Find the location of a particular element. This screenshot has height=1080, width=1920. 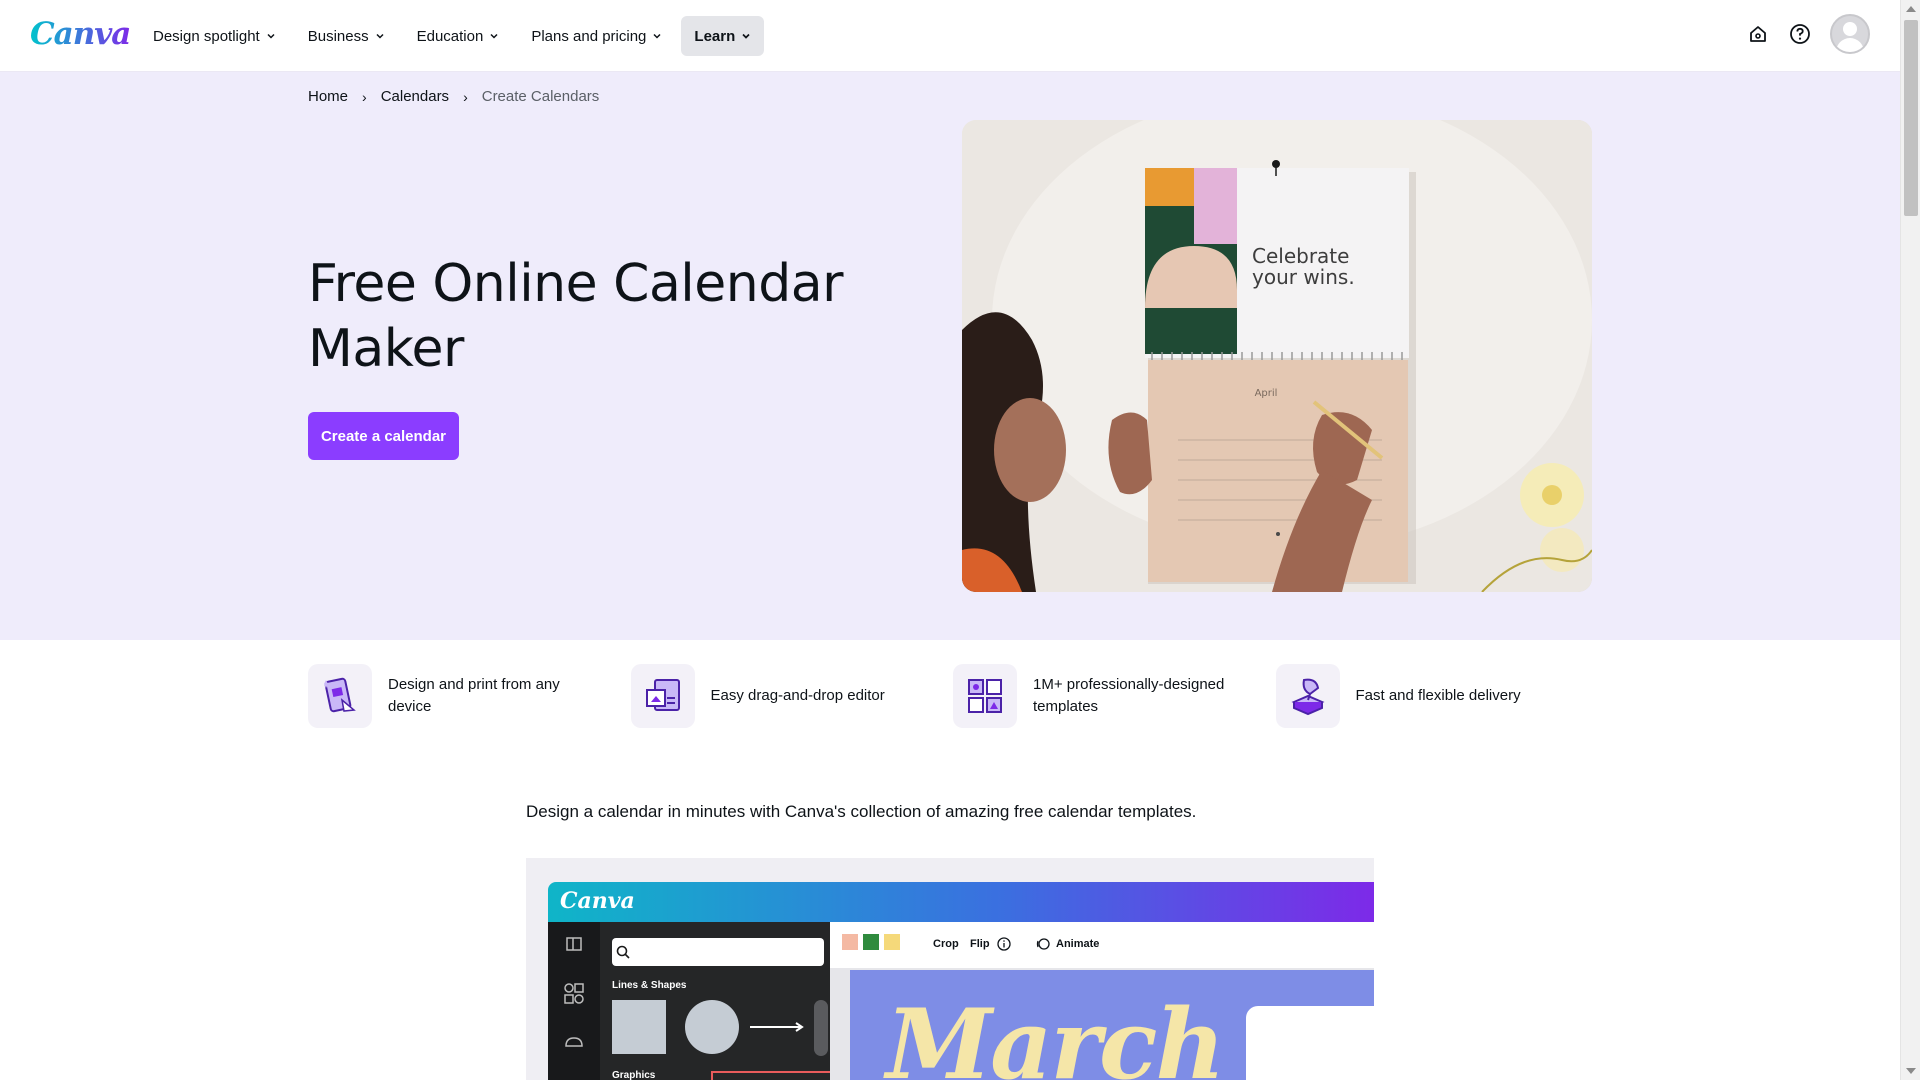

preview-header is located at coordinates (961, 902).